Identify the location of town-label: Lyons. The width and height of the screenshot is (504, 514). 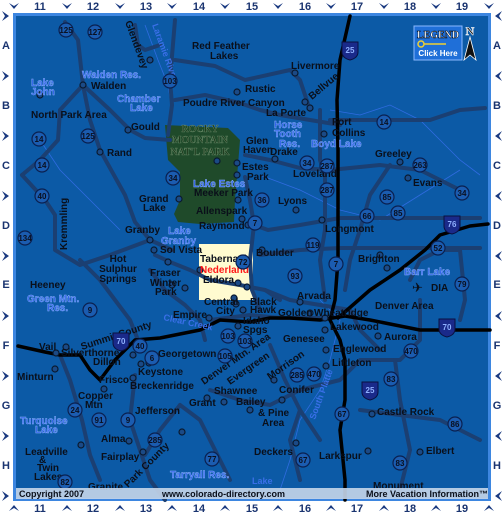
(293, 201).